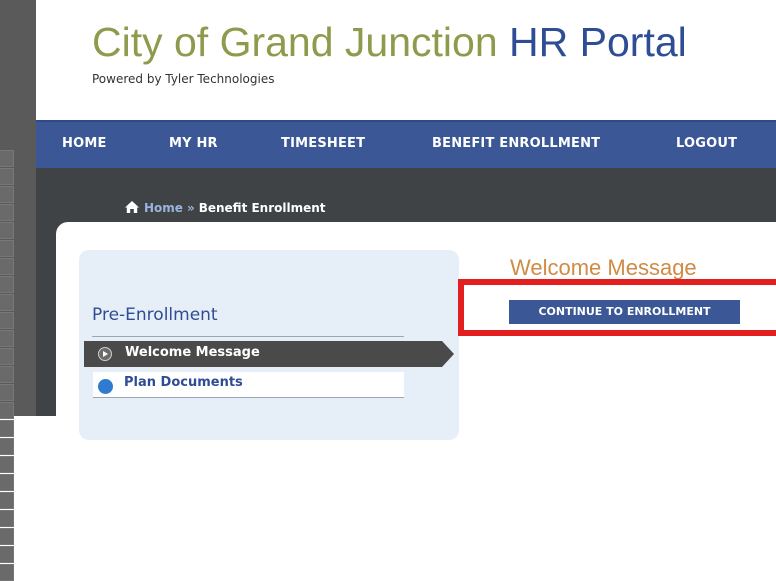 Image resolution: width=776 pixels, height=581 pixels. What do you see at coordinates (105, 386) in the screenshot?
I see `circle-bullet-icon` at bounding box center [105, 386].